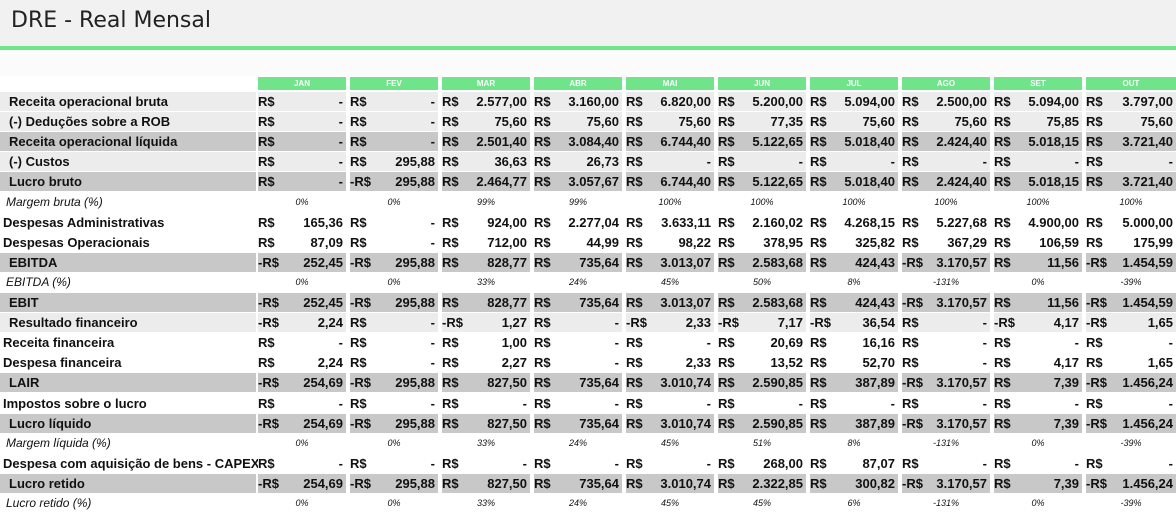 The image size is (1176, 514). I want to click on amount-value: 828,77, so click(507, 262).